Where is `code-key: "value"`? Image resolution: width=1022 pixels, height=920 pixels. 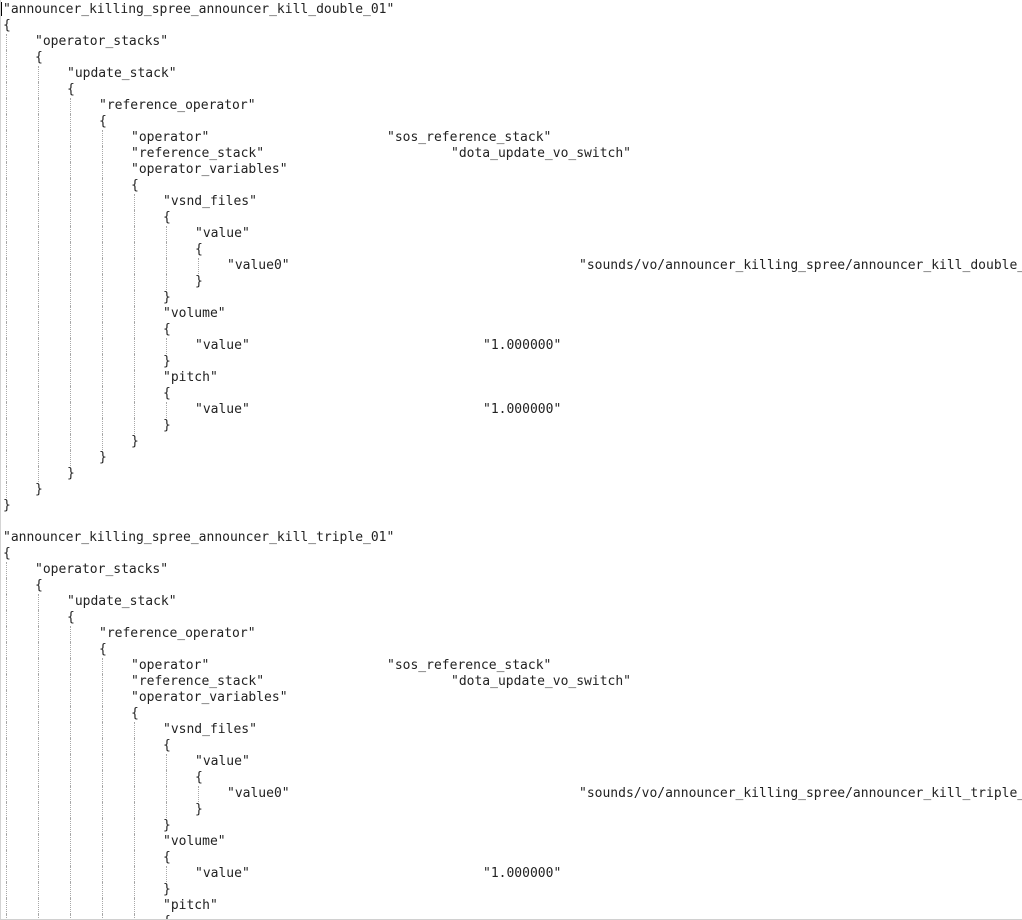
code-key: "value" is located at coordinates (222, 873).